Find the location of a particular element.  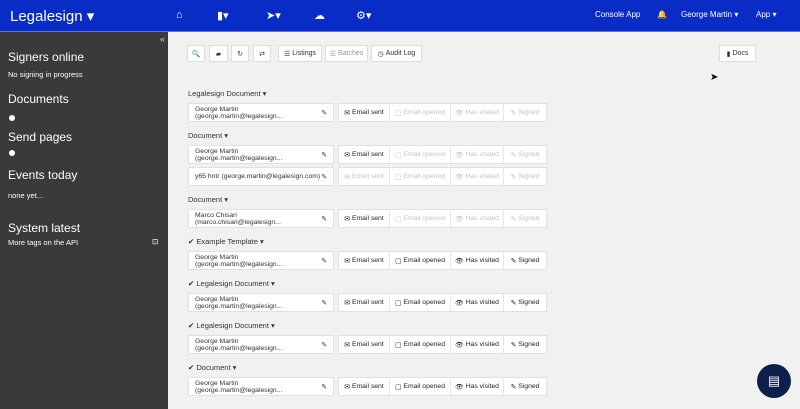

user-menu: George Martin ▾ is located at coordinates (709, 14).